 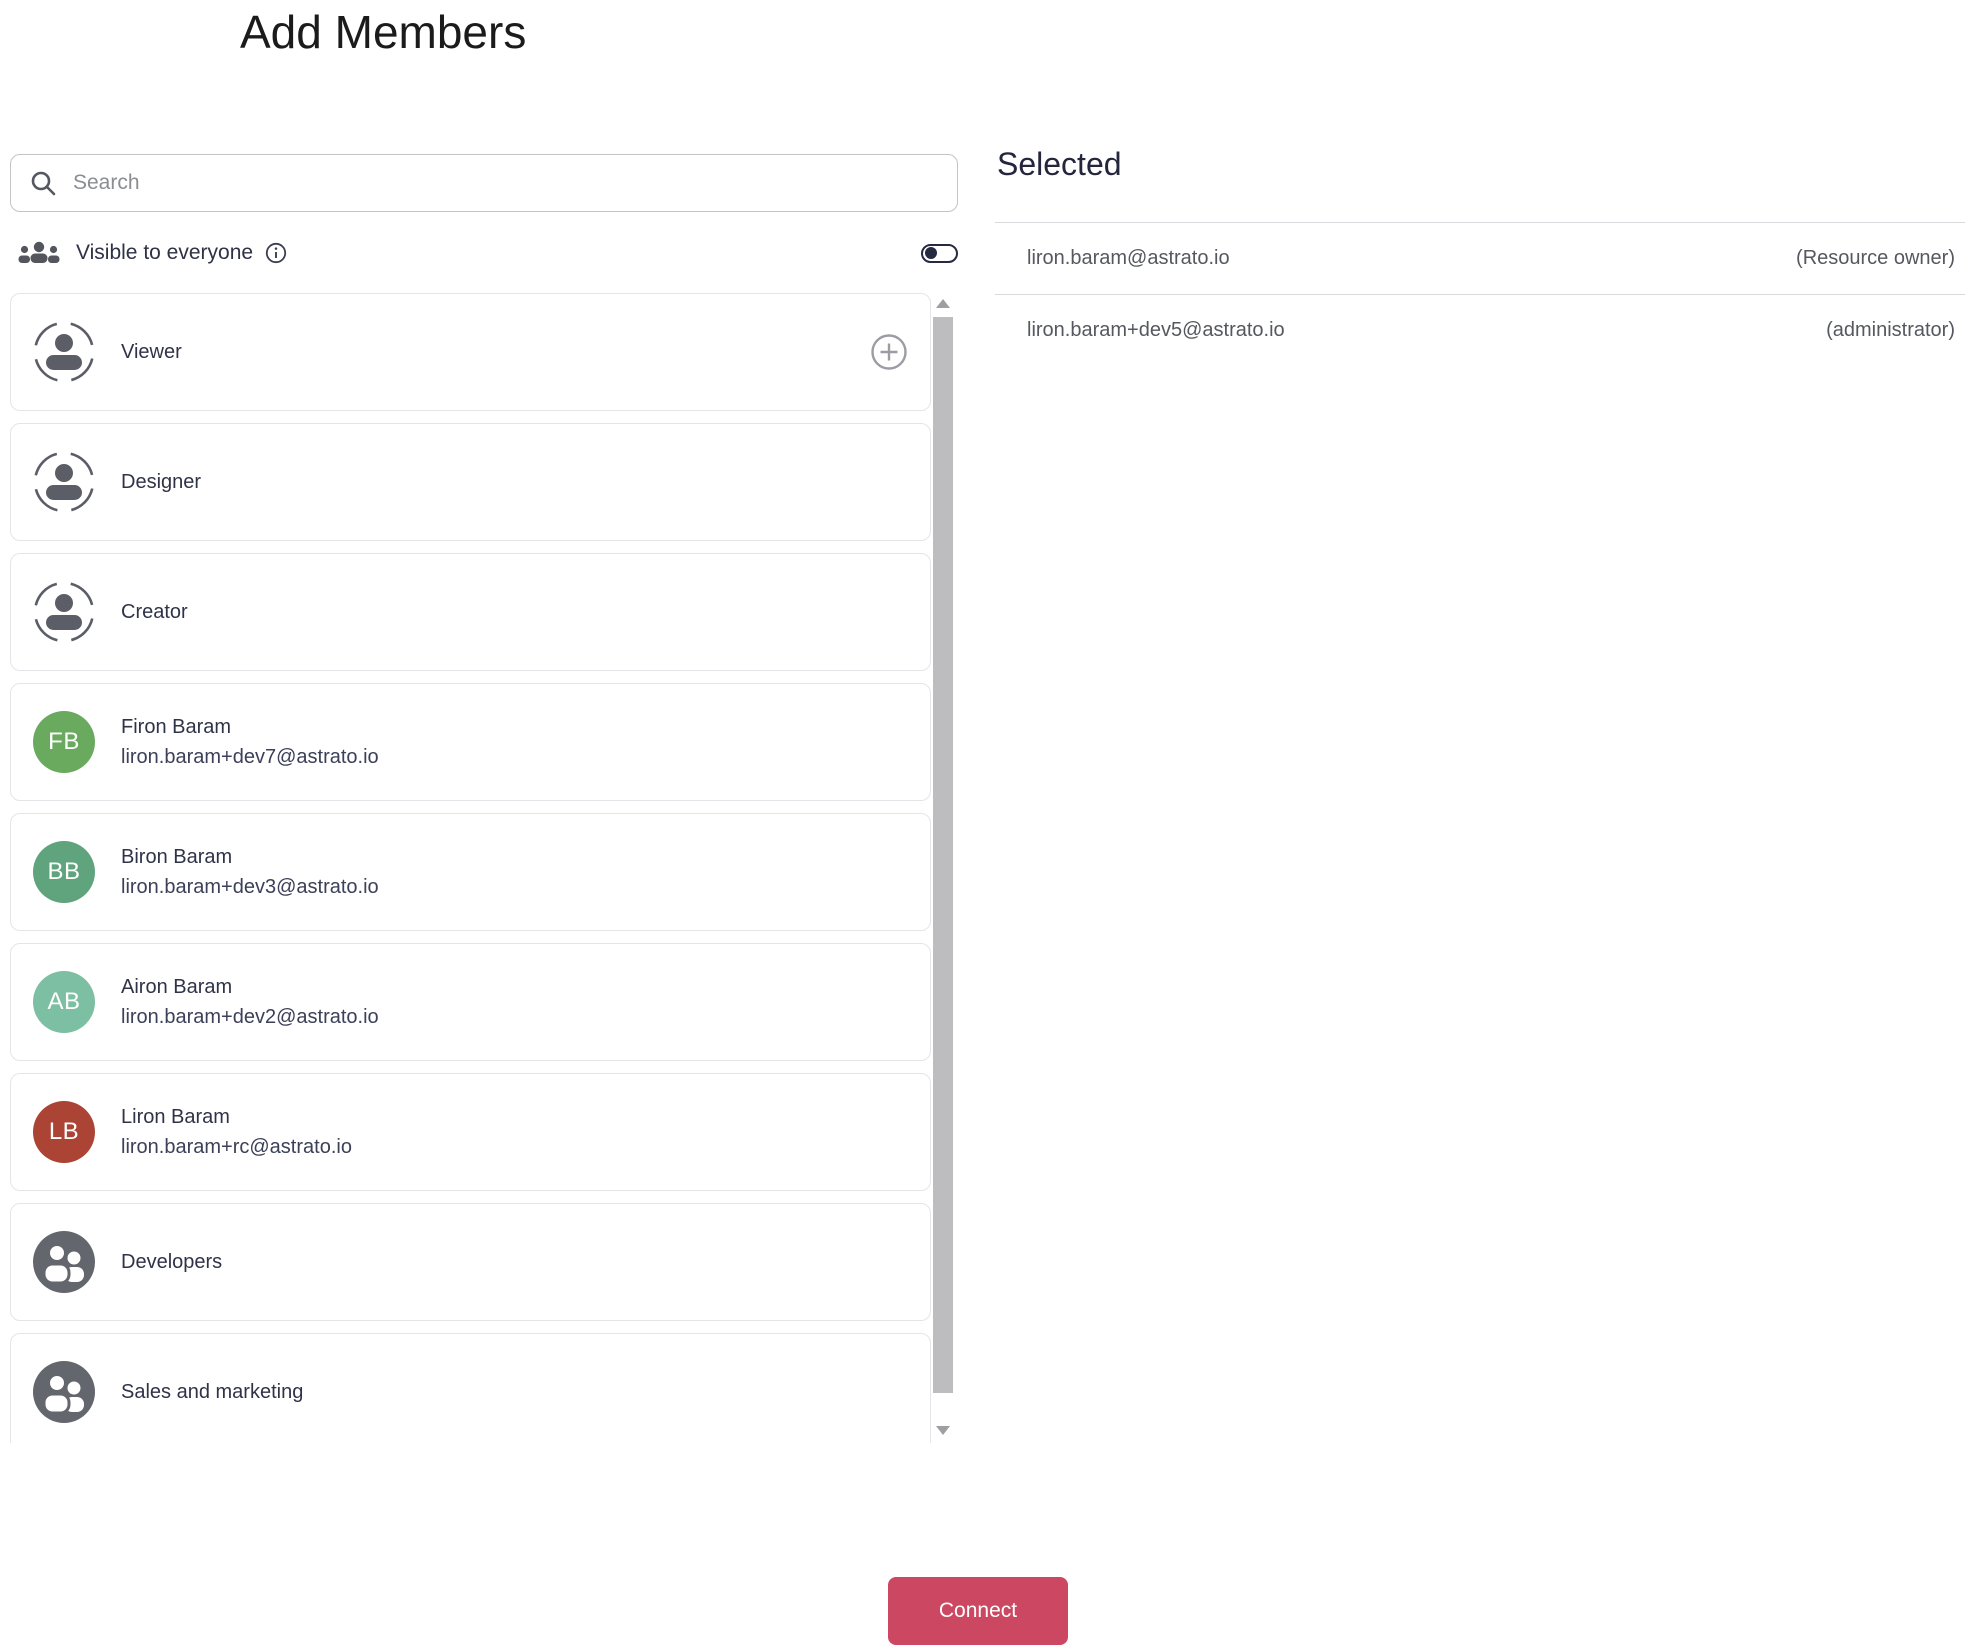 What do you see at coordinates (484, 253) in the screenshot?
I see `visible-to-everyone-row: Visible to everyone` at bounding box center [484, 253].